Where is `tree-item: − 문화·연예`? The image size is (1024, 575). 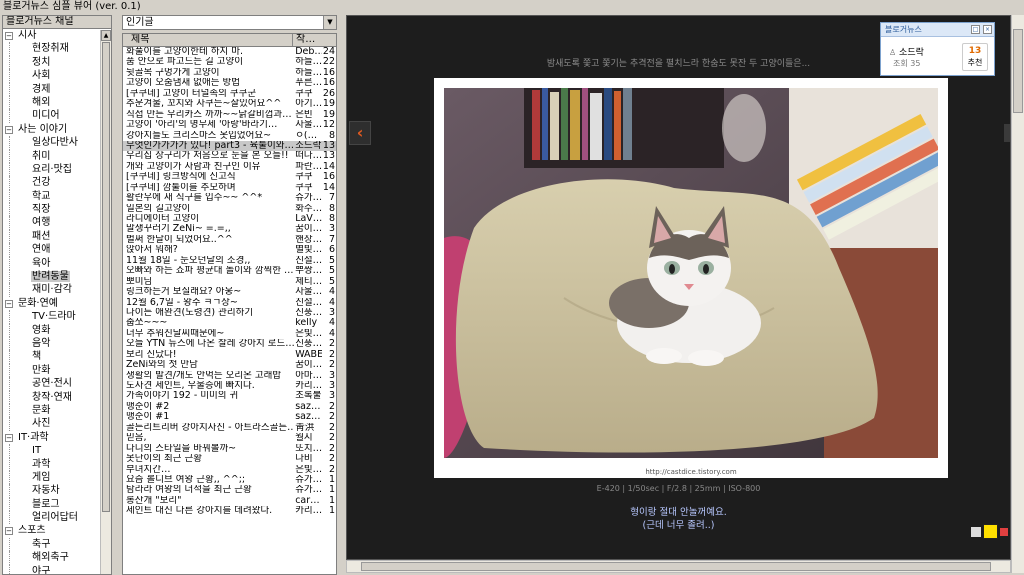 tree-item: − 문화·연예 is located at coordinates (57, 303).